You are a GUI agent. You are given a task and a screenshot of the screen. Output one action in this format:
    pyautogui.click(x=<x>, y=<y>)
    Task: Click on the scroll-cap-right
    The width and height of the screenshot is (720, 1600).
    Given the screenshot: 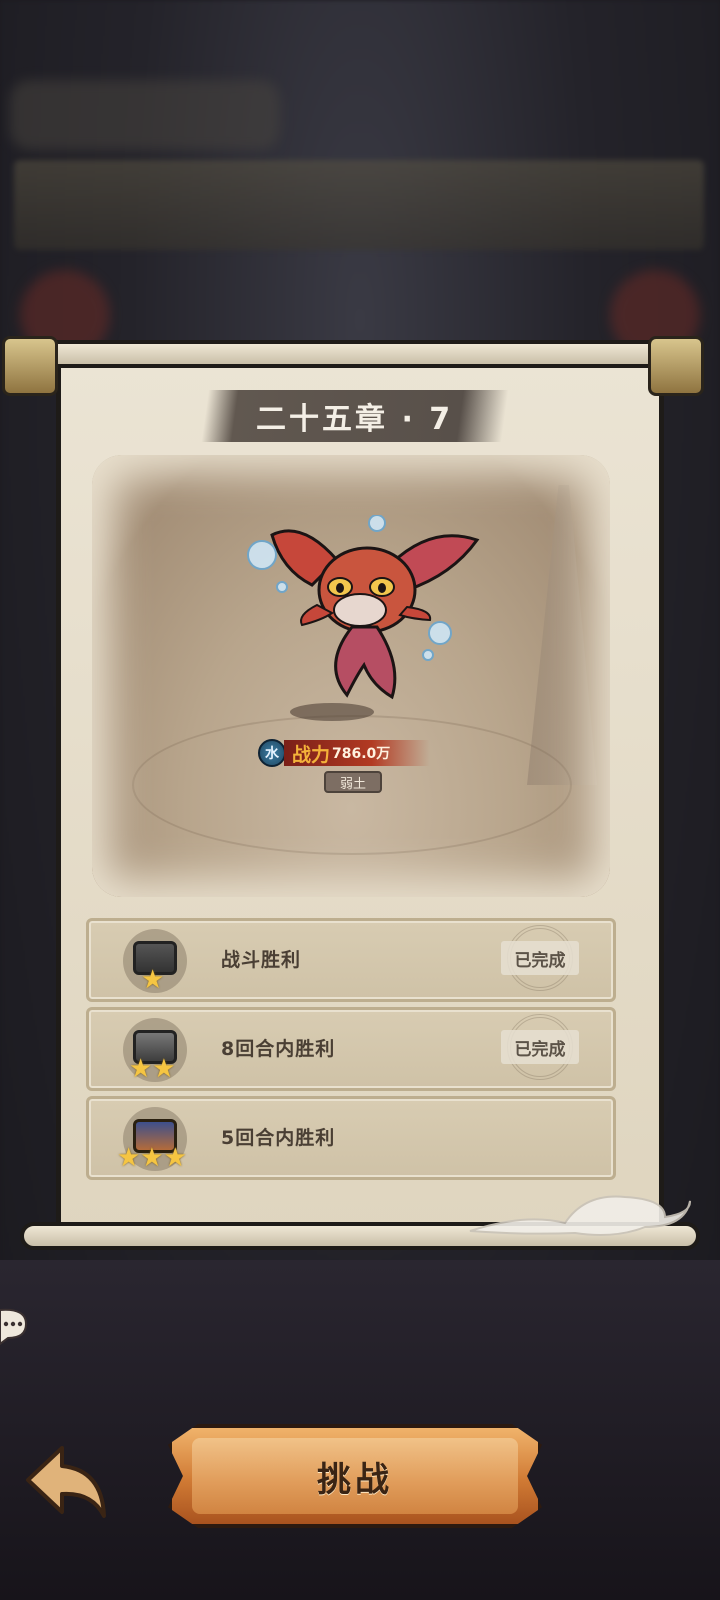 What is the action you would take?
    pyautogui.click(x=676, y=366)
    